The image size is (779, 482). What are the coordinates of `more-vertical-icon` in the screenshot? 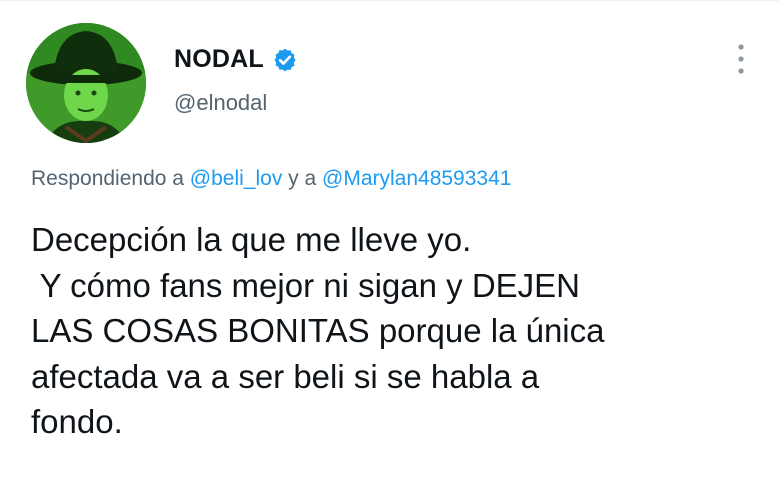 It's located at (741, 59).